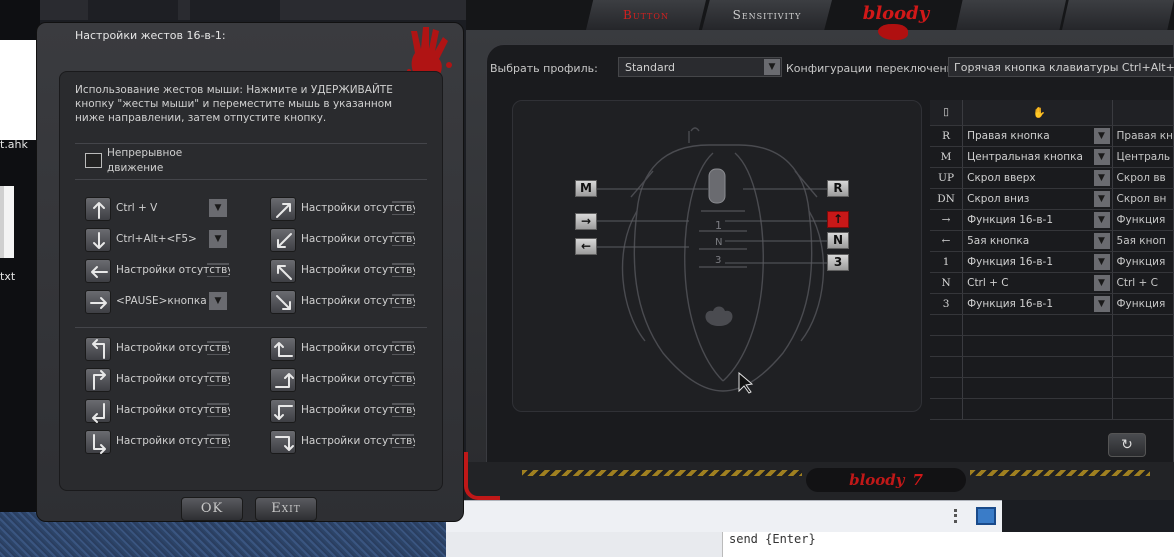 The width and height of the screenshot is (1174, 557). I want to click on button-function-alt: Скрол вн, so click(1143, 199).